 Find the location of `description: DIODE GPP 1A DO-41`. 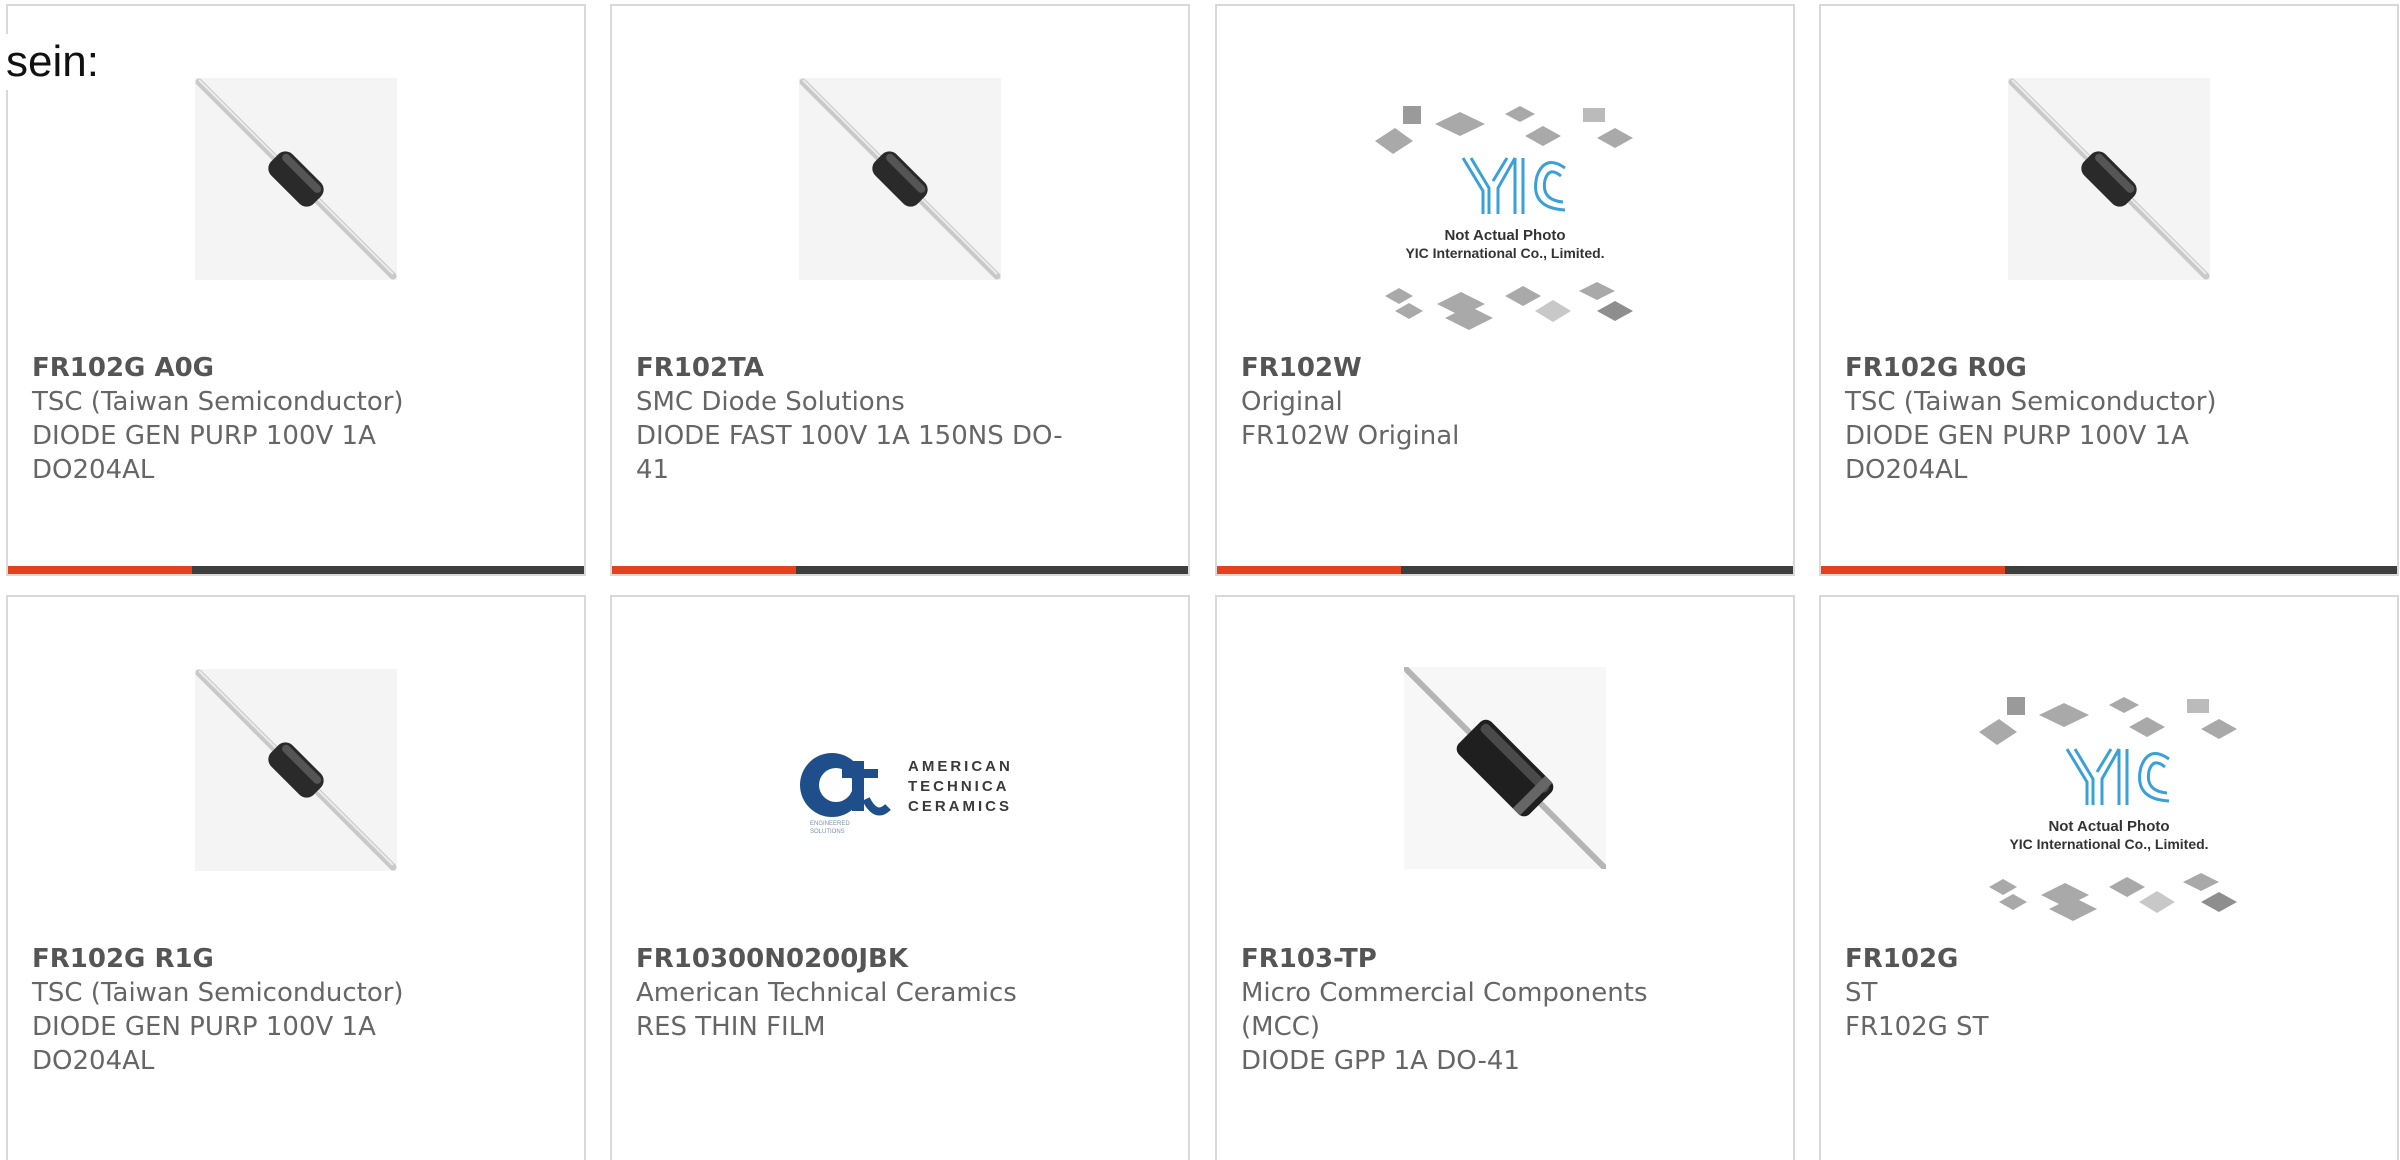

description: DIODE GPP 1A DO-41 is located at coordinates (1380, 1061).